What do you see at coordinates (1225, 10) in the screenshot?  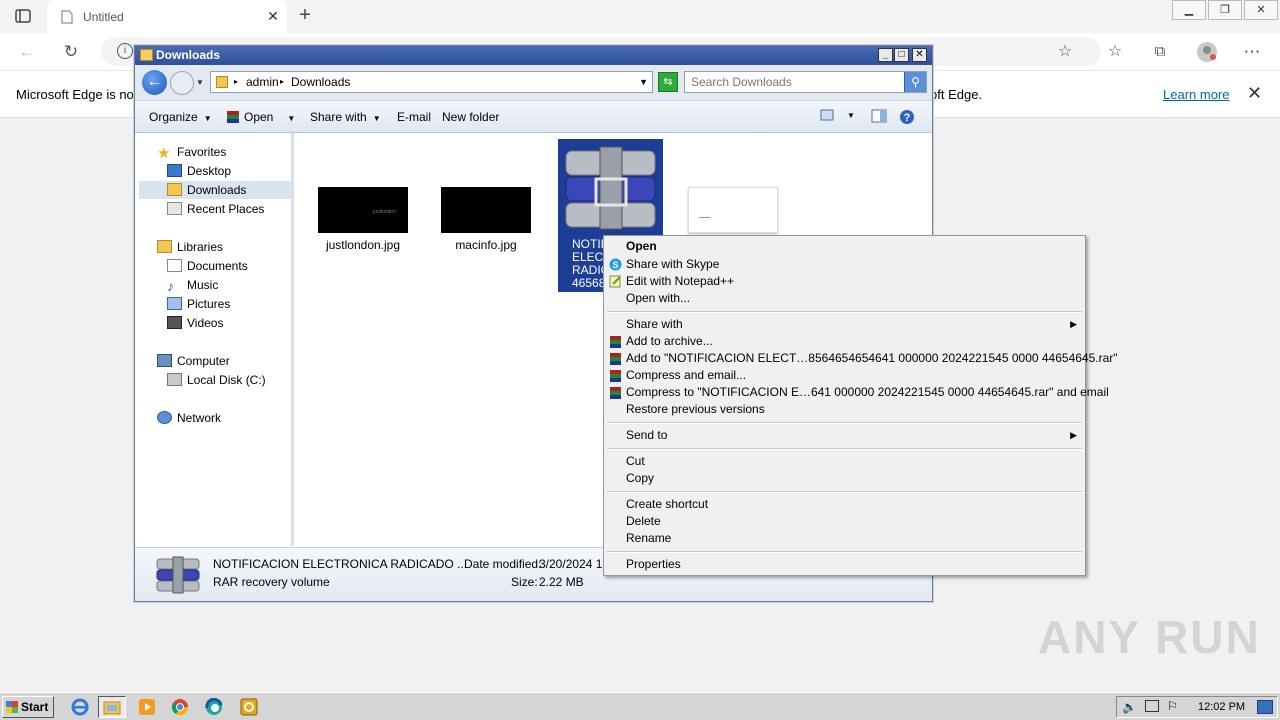 I see `restore-button: ❐` at bounding box center [1225, 10].